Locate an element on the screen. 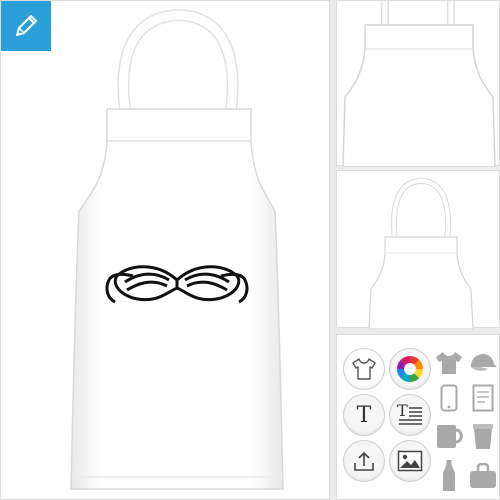 The width and height of the screenshot is (500, 500). bag-product-icon is located at coordinates (483, 475).